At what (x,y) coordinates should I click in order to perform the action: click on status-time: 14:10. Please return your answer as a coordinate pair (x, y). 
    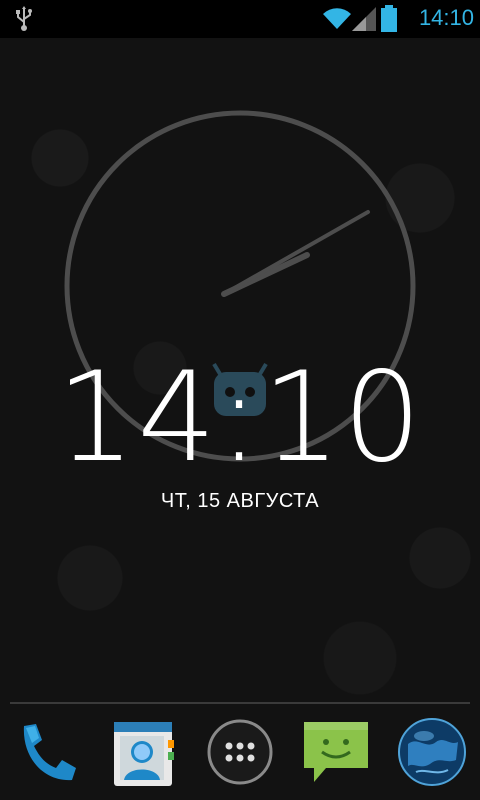
    Looking at the image, I should click on (446, 17).